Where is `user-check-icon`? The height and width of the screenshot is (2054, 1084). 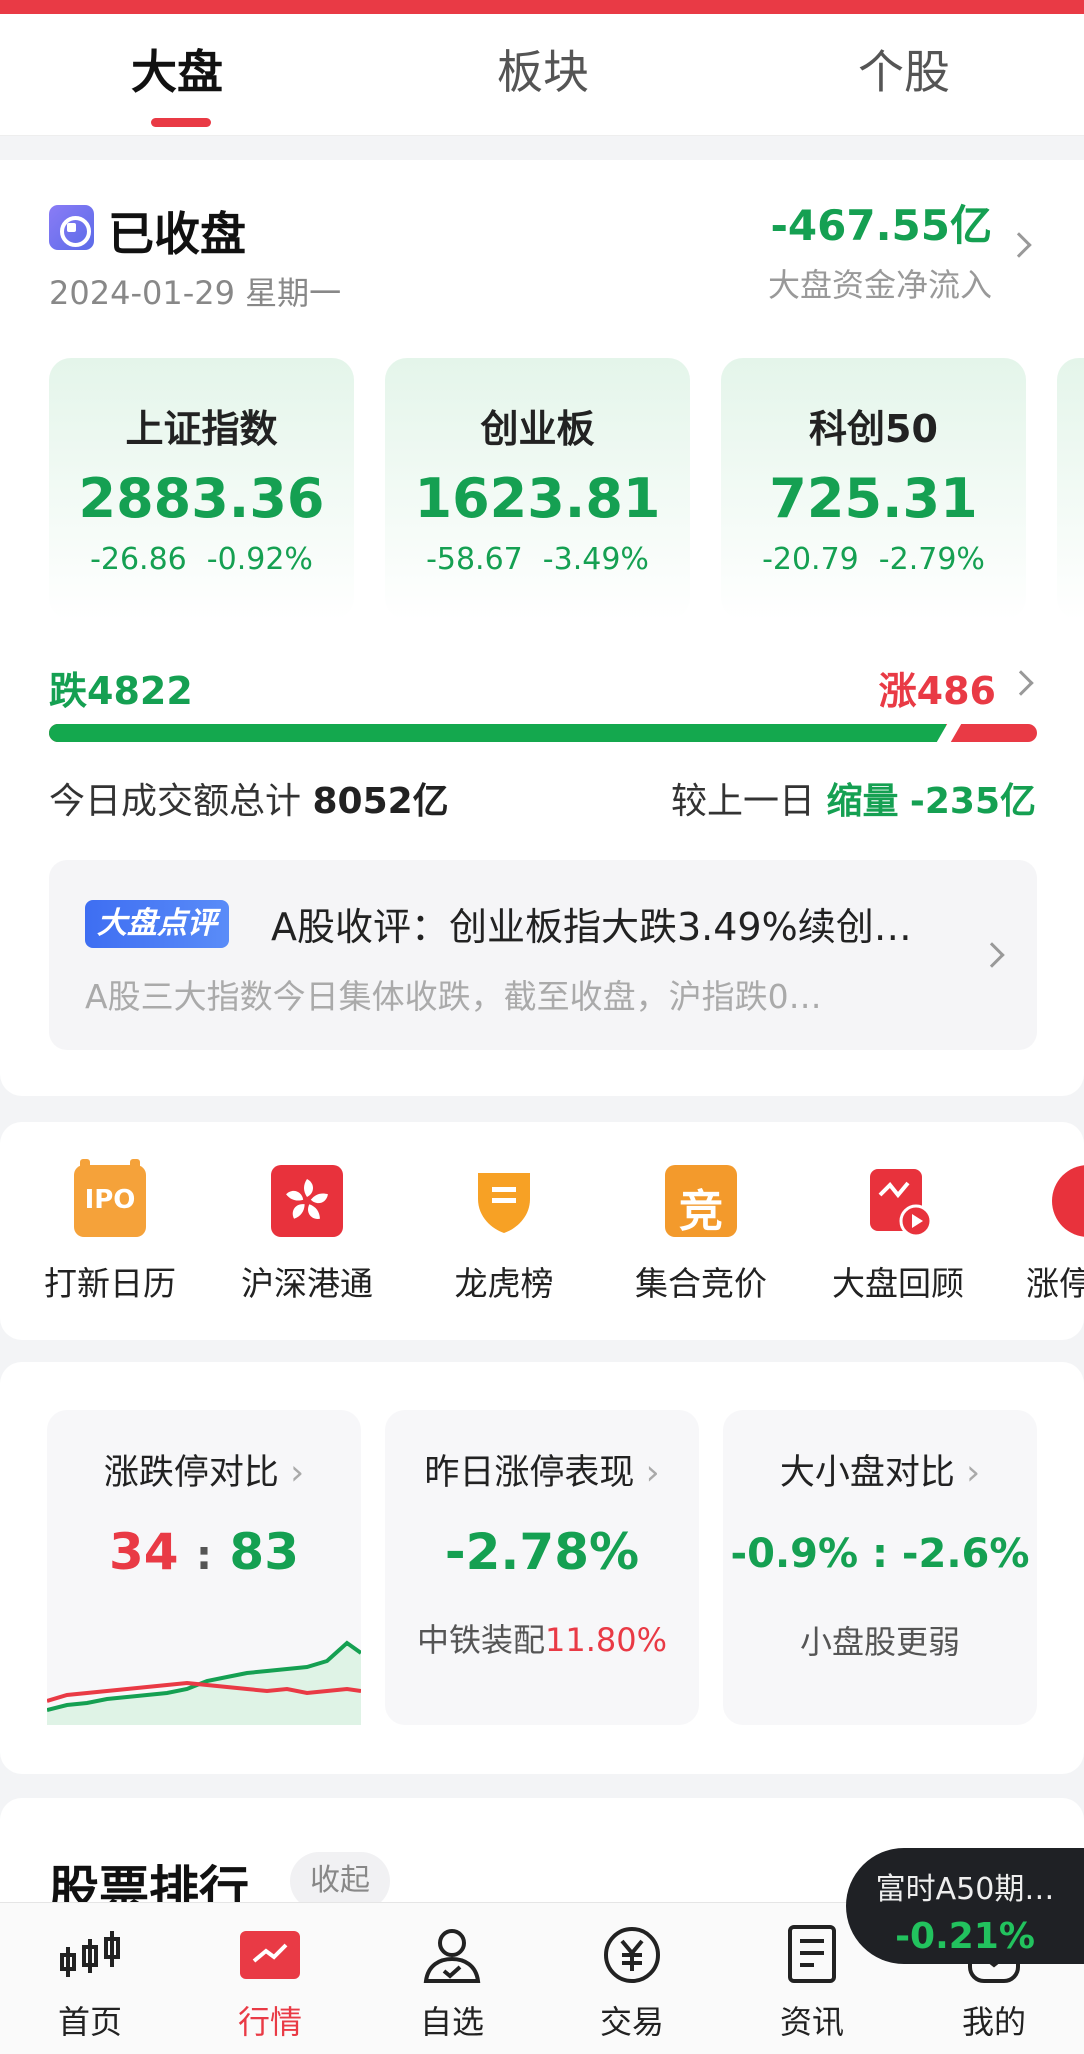
user-check-icon is located at coordinates (452, 1955).